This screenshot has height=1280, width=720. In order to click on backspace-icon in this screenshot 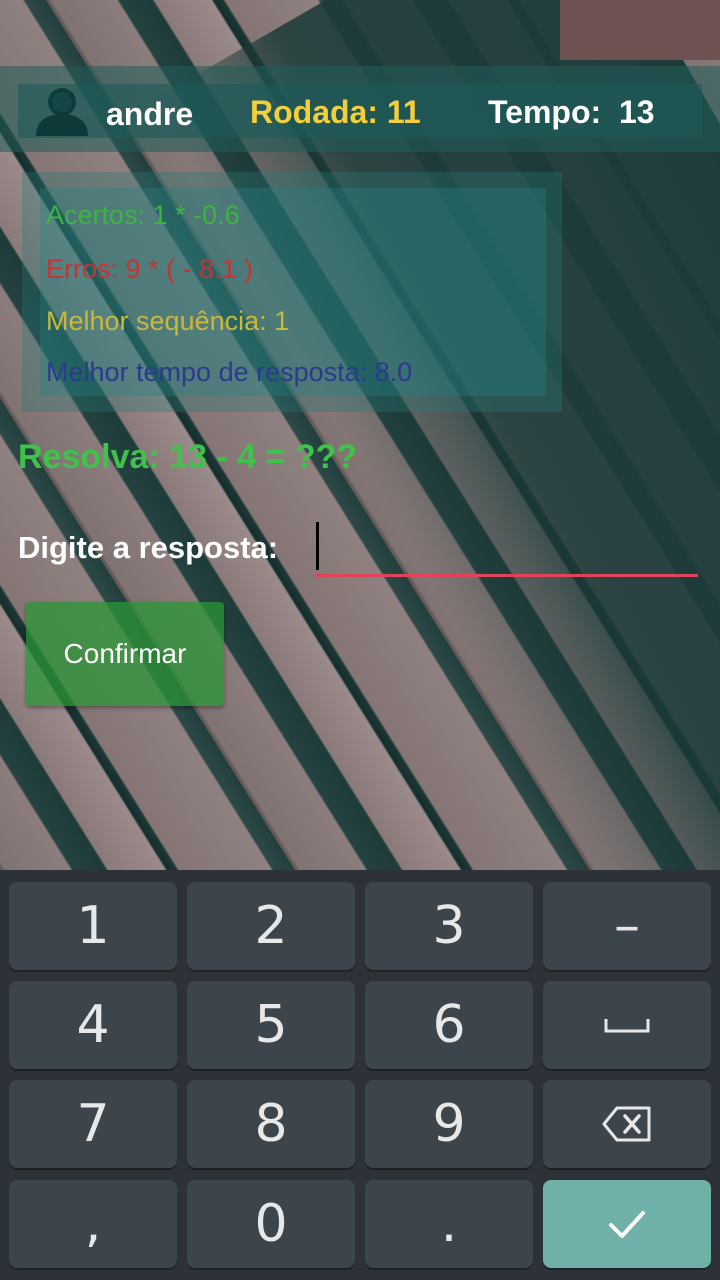, I will do `click(626, 1124)`.